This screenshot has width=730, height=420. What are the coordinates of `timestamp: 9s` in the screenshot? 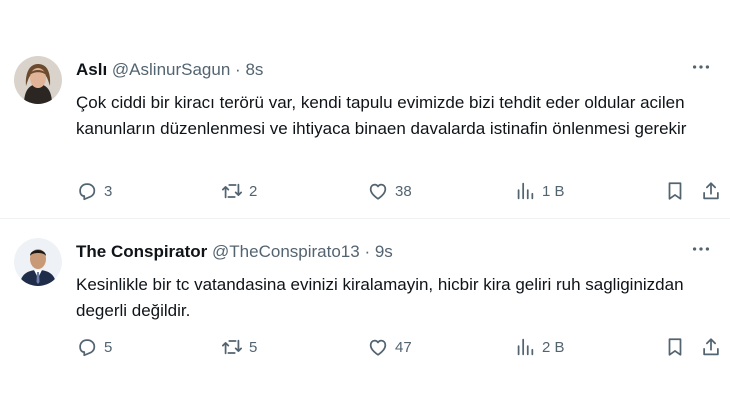 It's located at (384, 251).